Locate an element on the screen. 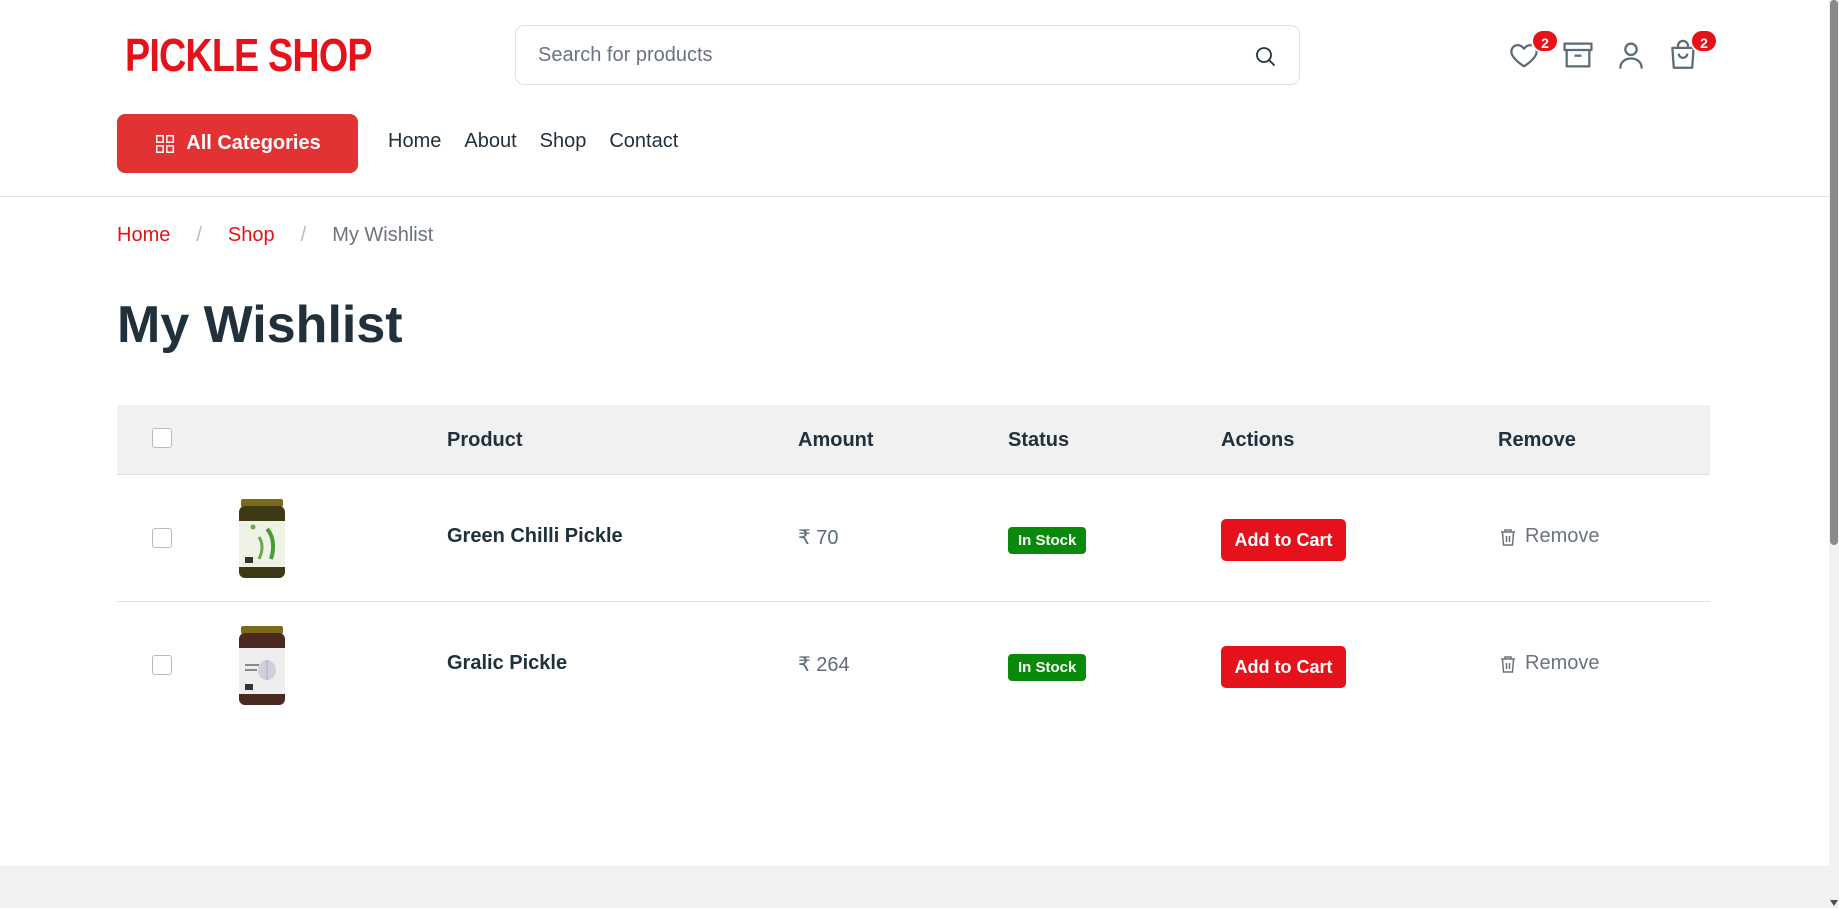 This screenshot has height=908, width=1839. orders-link is located at coordinates (1578, 55).